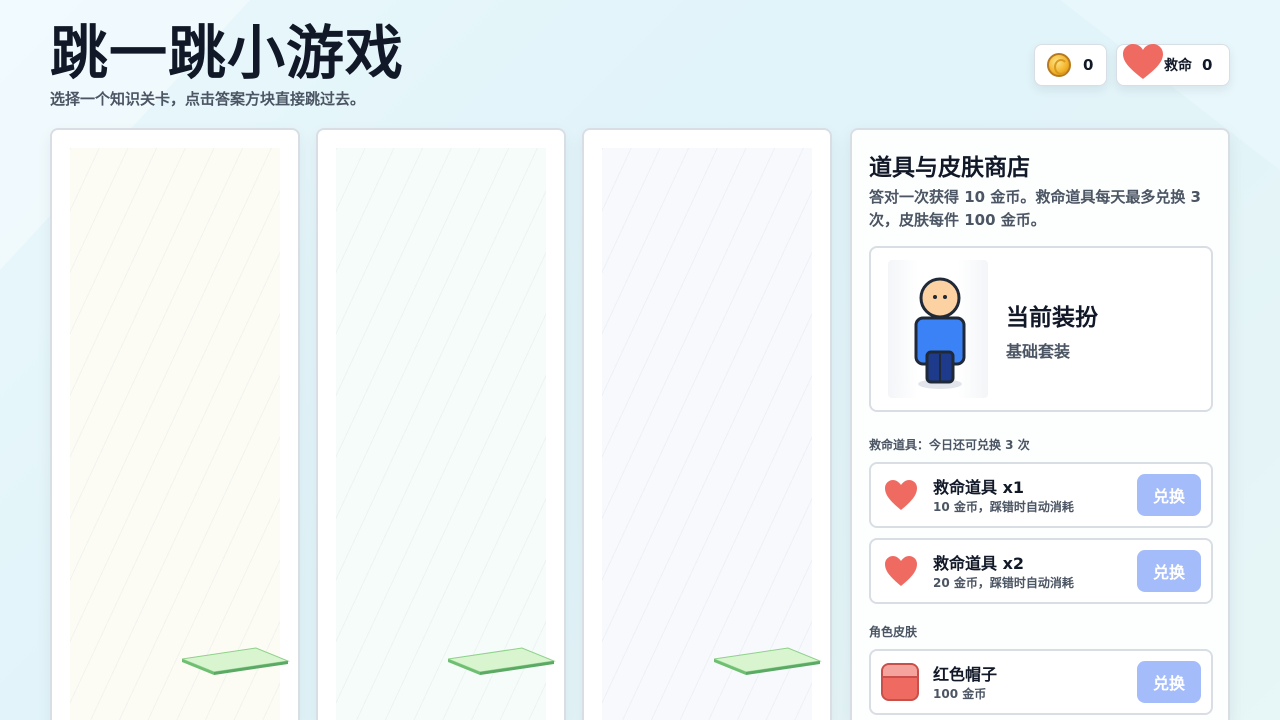 The height and width of the screenshot is (720, 1280). I want to click on shop-description: 答对一次获得 10 金币。救命道具每天最多兑换 3 次，皮肤每件 100 金币。, so click(1035, 208).